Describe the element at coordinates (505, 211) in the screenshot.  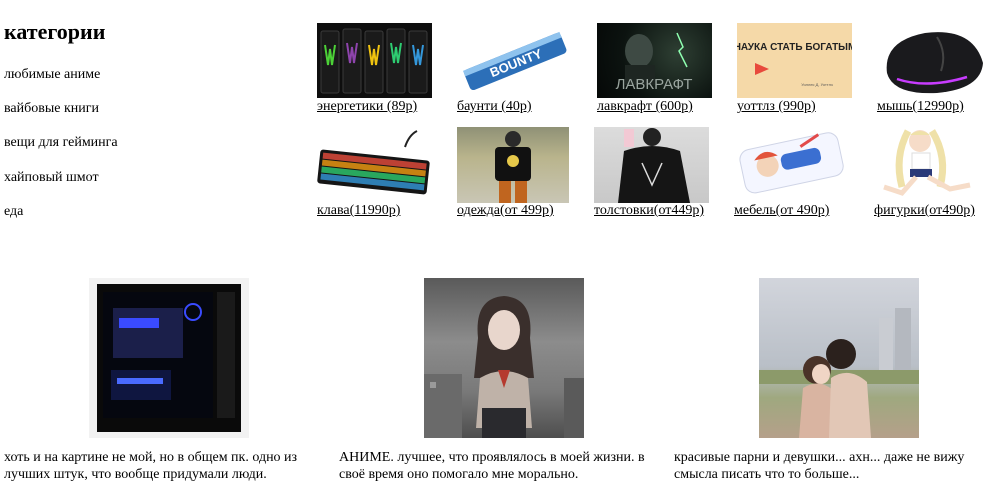
I see `product-link-clothes: одежда(от 499р)` at that location.